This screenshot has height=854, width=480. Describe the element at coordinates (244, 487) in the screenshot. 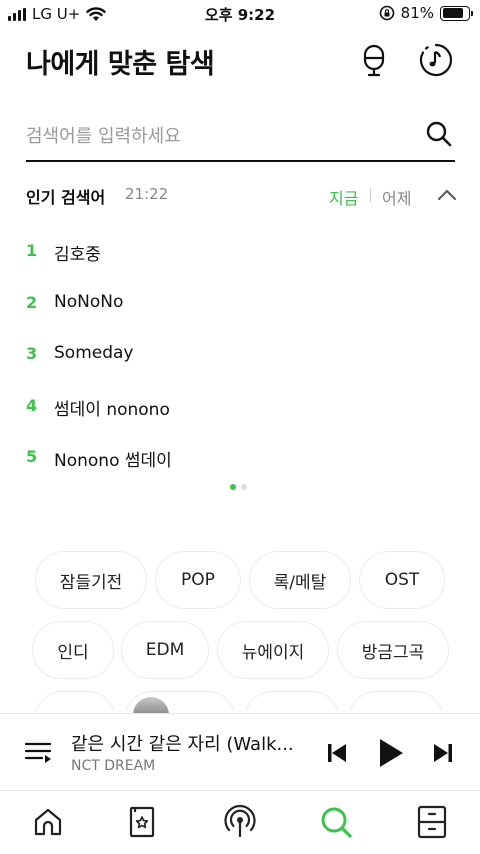

I see `page-dot` at that location.